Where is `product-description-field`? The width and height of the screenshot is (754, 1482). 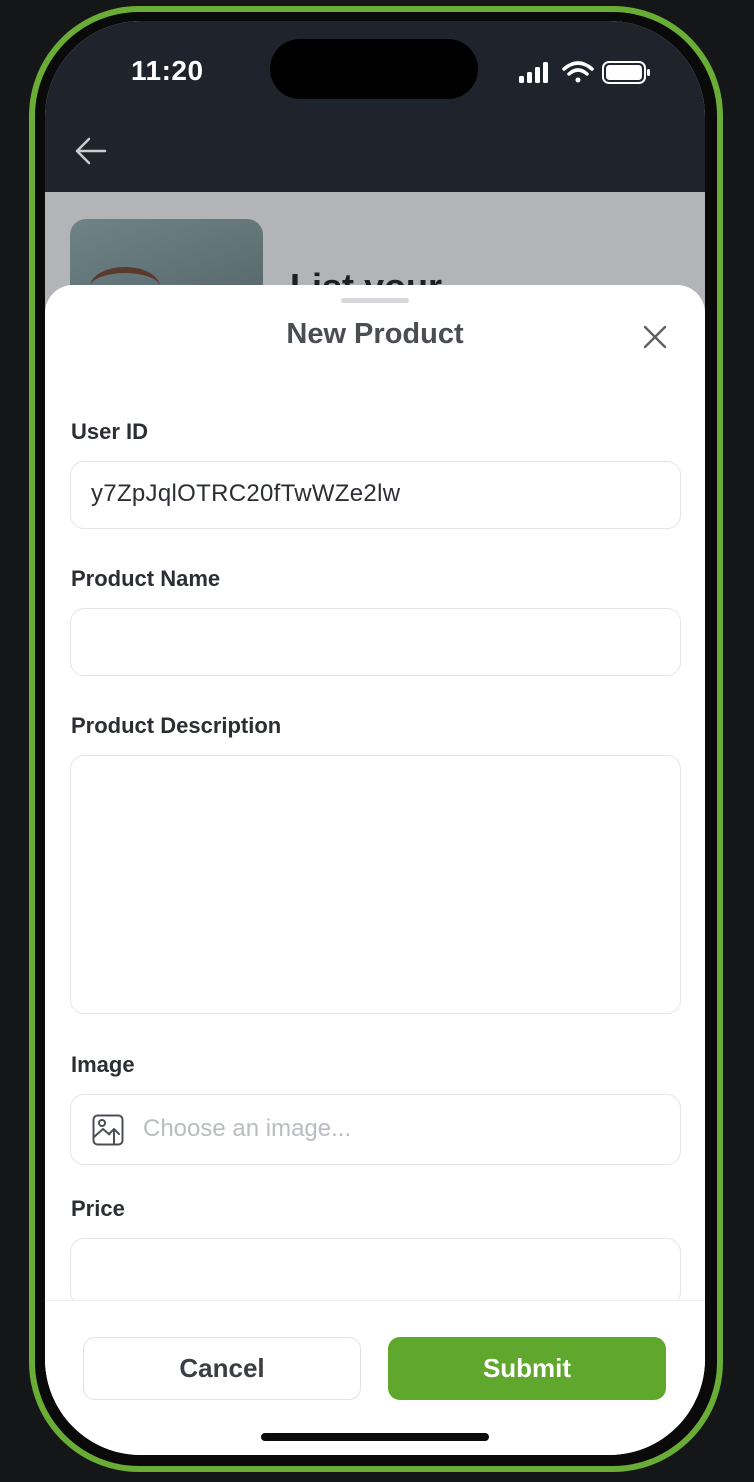 product-description-field is located at coordinates (375, 884).